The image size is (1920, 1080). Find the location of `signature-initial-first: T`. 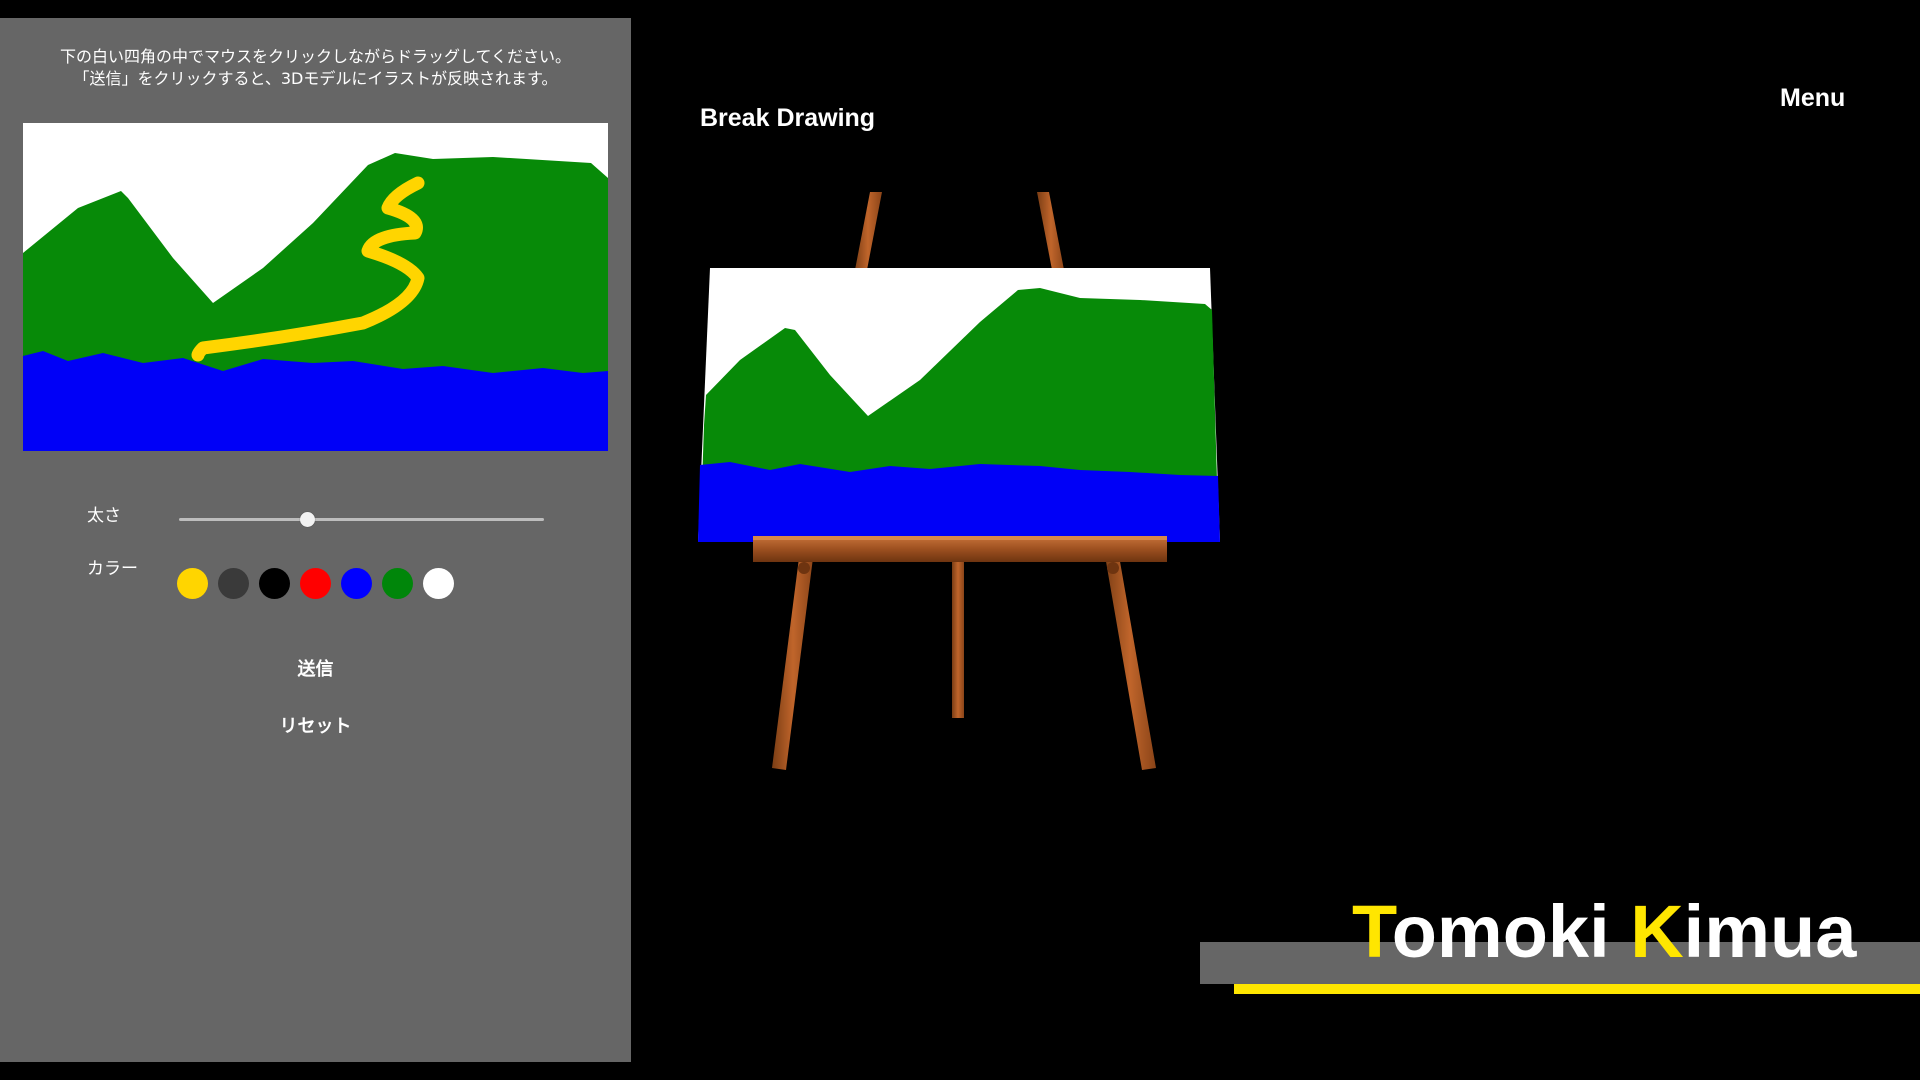

signature-initial-first: T is located at coordinates (1372, 931).